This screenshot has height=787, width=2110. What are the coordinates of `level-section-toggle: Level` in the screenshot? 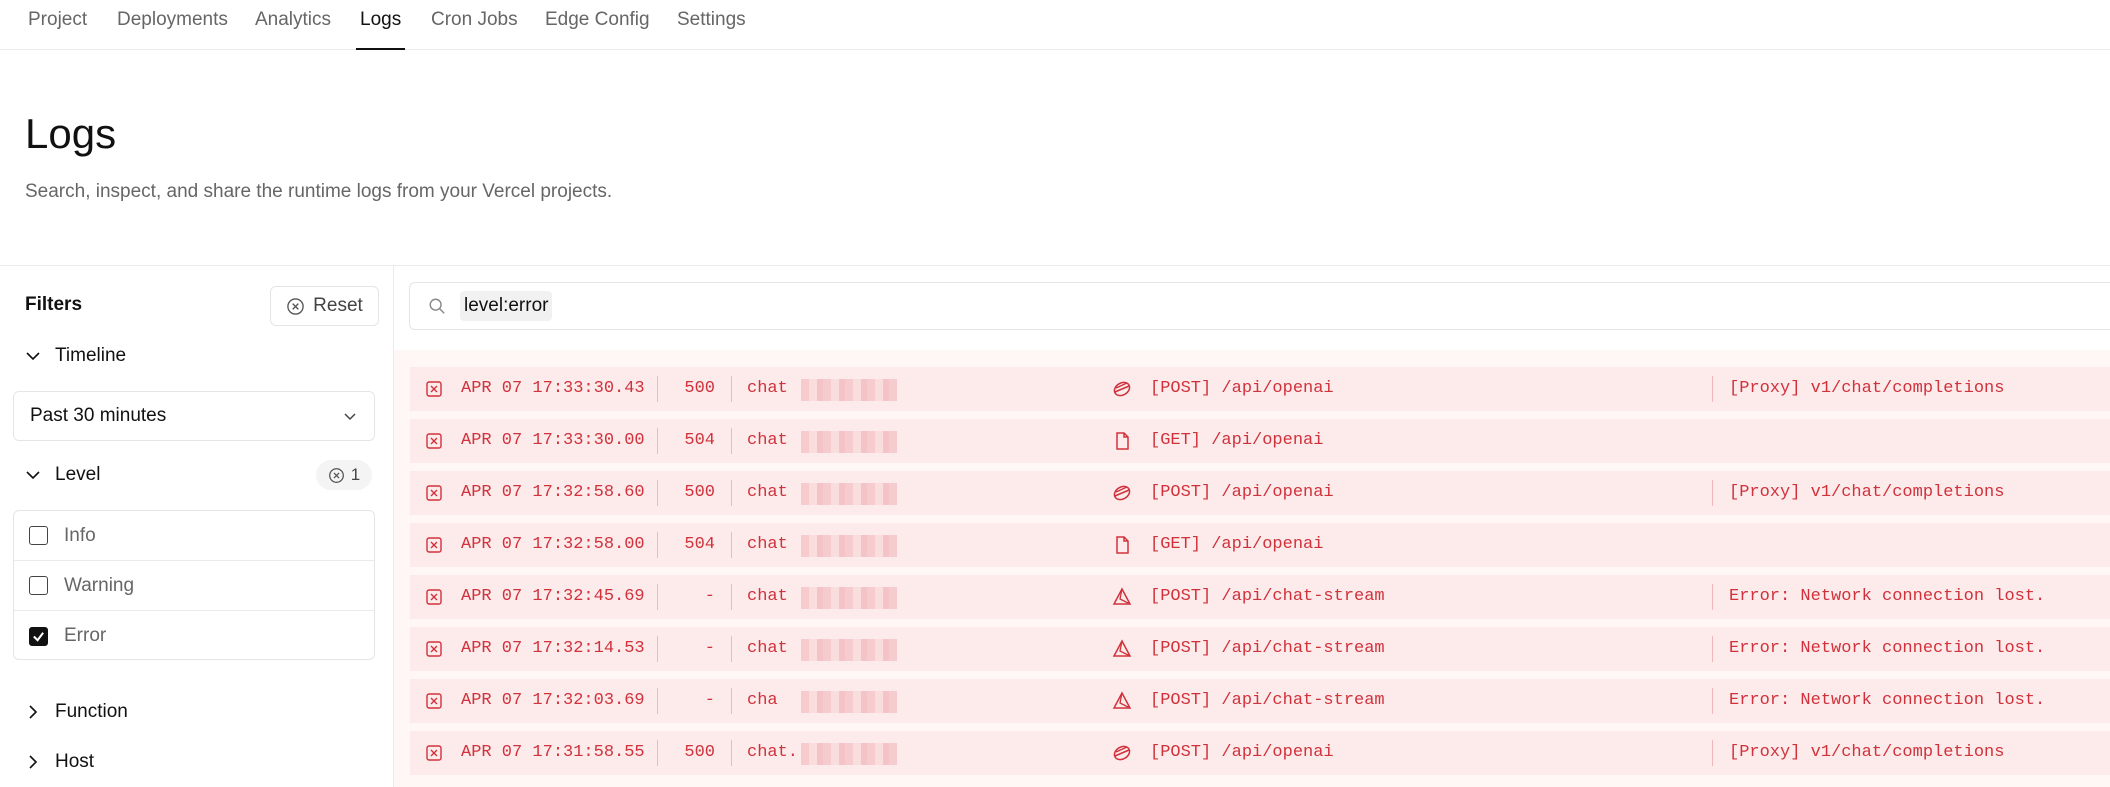 It's located at (62, 475).